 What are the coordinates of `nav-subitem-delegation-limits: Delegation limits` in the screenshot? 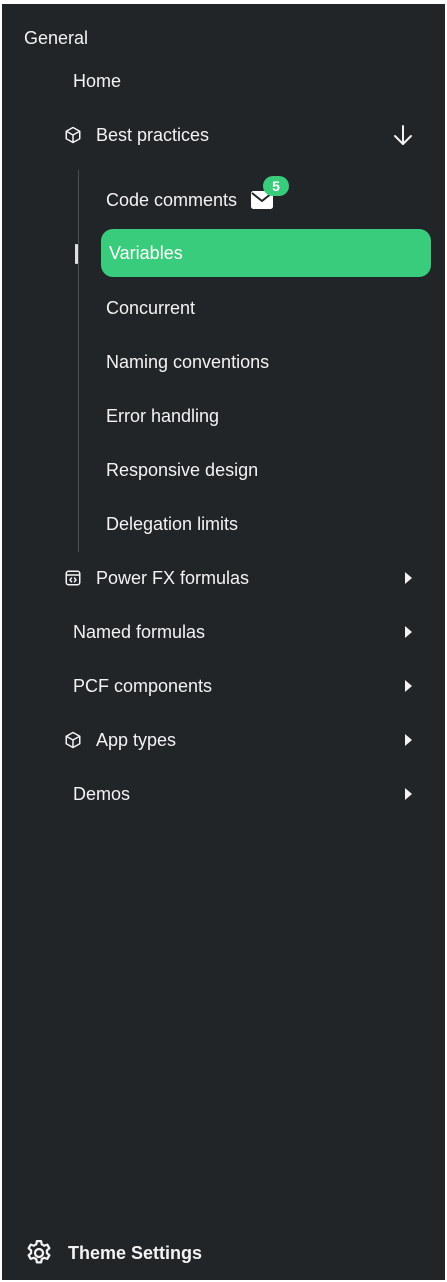 It's located at (223, 524).